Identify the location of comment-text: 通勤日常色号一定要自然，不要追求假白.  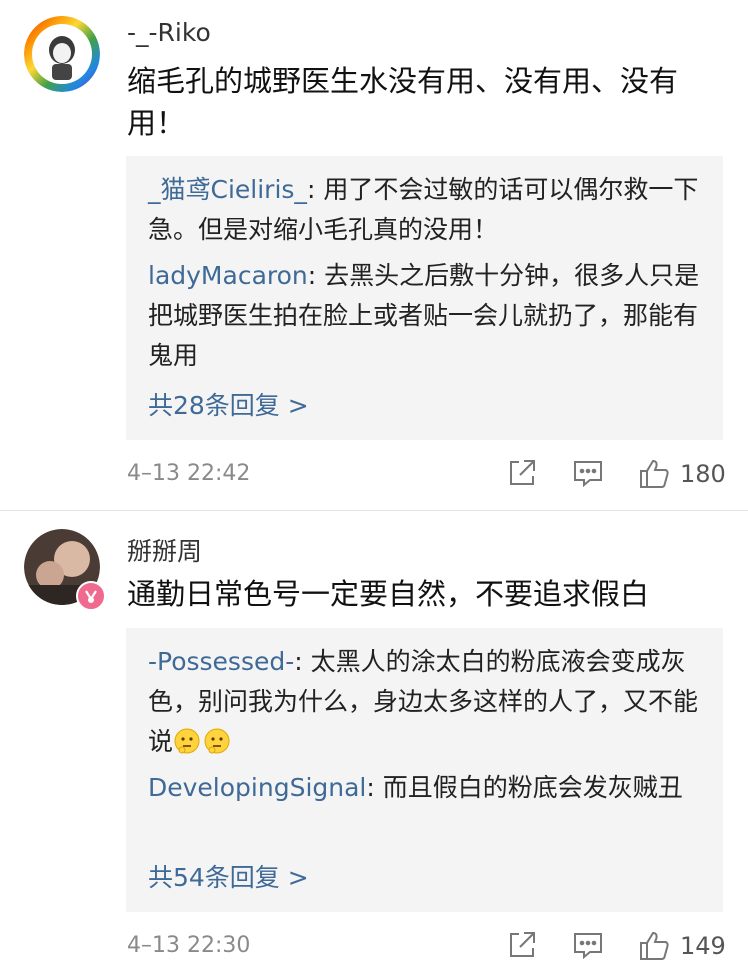
(388, 594).